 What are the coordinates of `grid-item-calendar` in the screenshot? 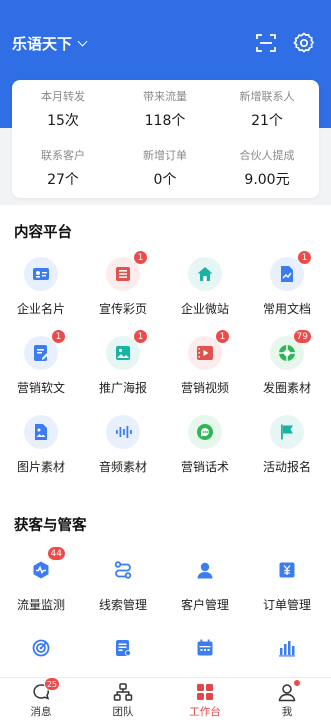 It's located at (205, 648).